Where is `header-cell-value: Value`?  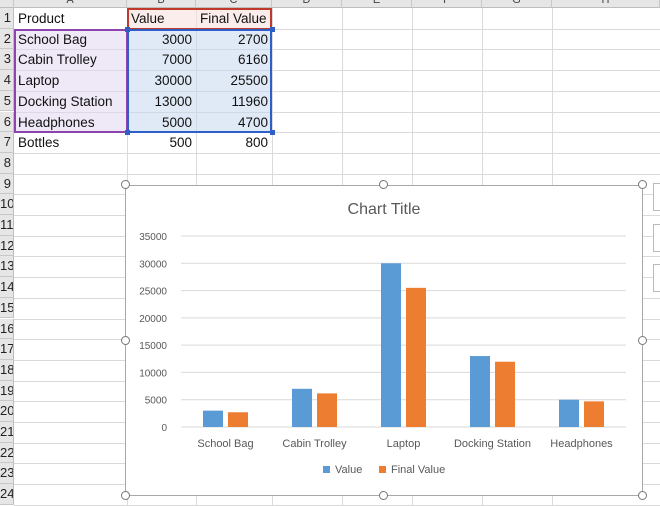
header-cell-value: Value is located at coordinates (161, 18).